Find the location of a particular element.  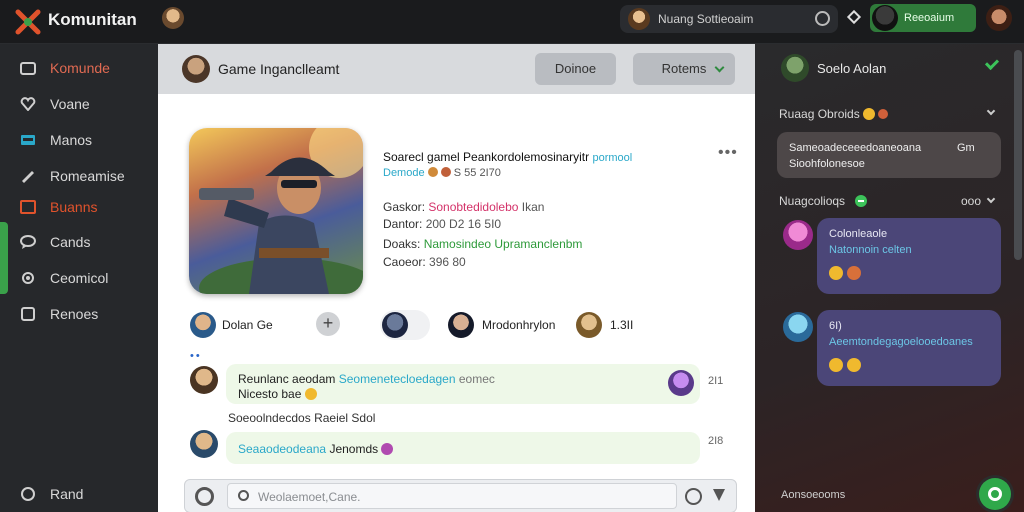

chat-card: Colonleaole Natonnoin celten is located at coordinates (909, 256).